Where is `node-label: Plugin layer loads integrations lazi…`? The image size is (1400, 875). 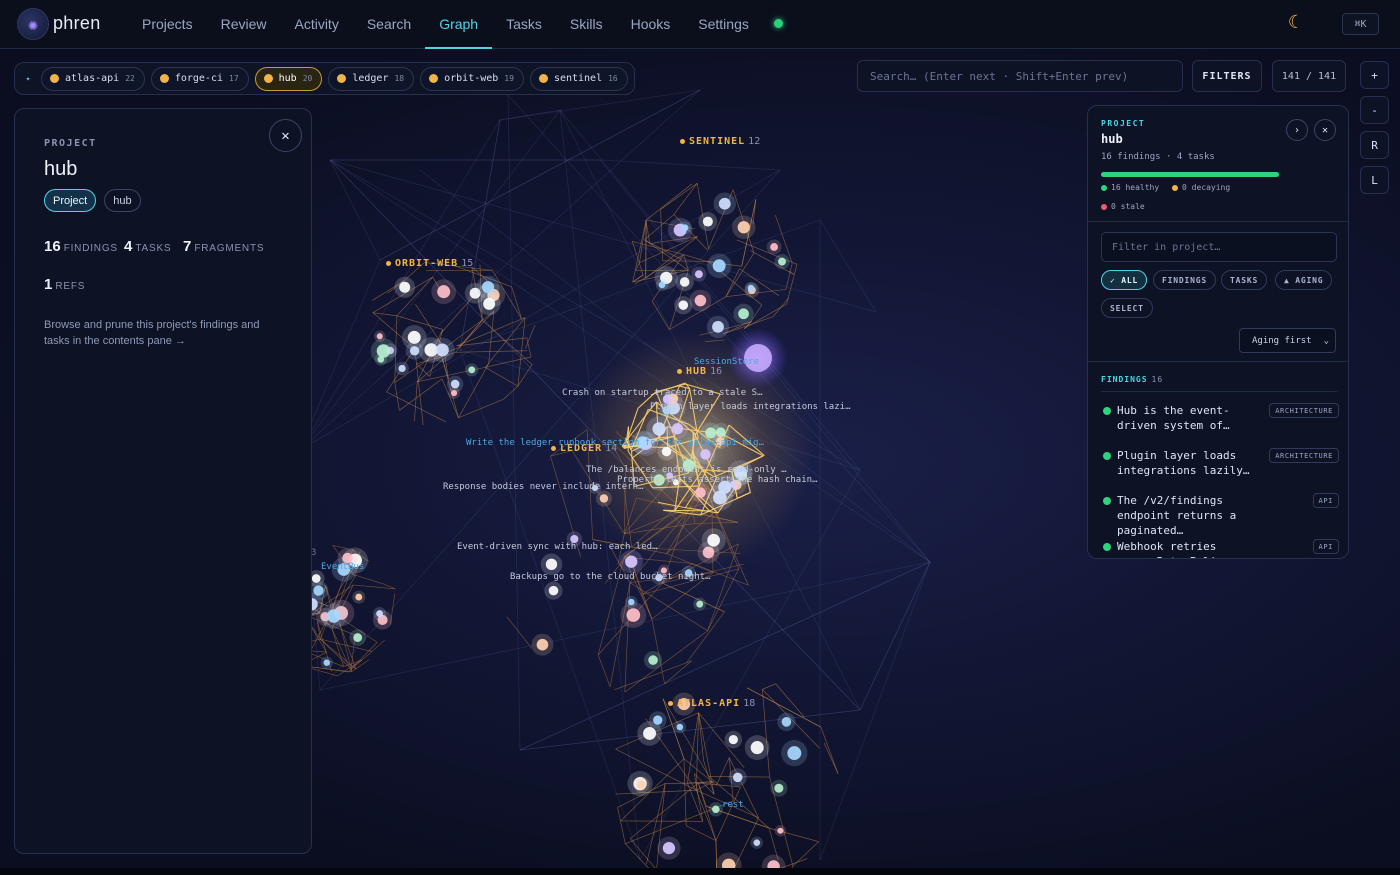 node-label: Plugin layer loads integrations lazi… is located at coordinates (750, 407).